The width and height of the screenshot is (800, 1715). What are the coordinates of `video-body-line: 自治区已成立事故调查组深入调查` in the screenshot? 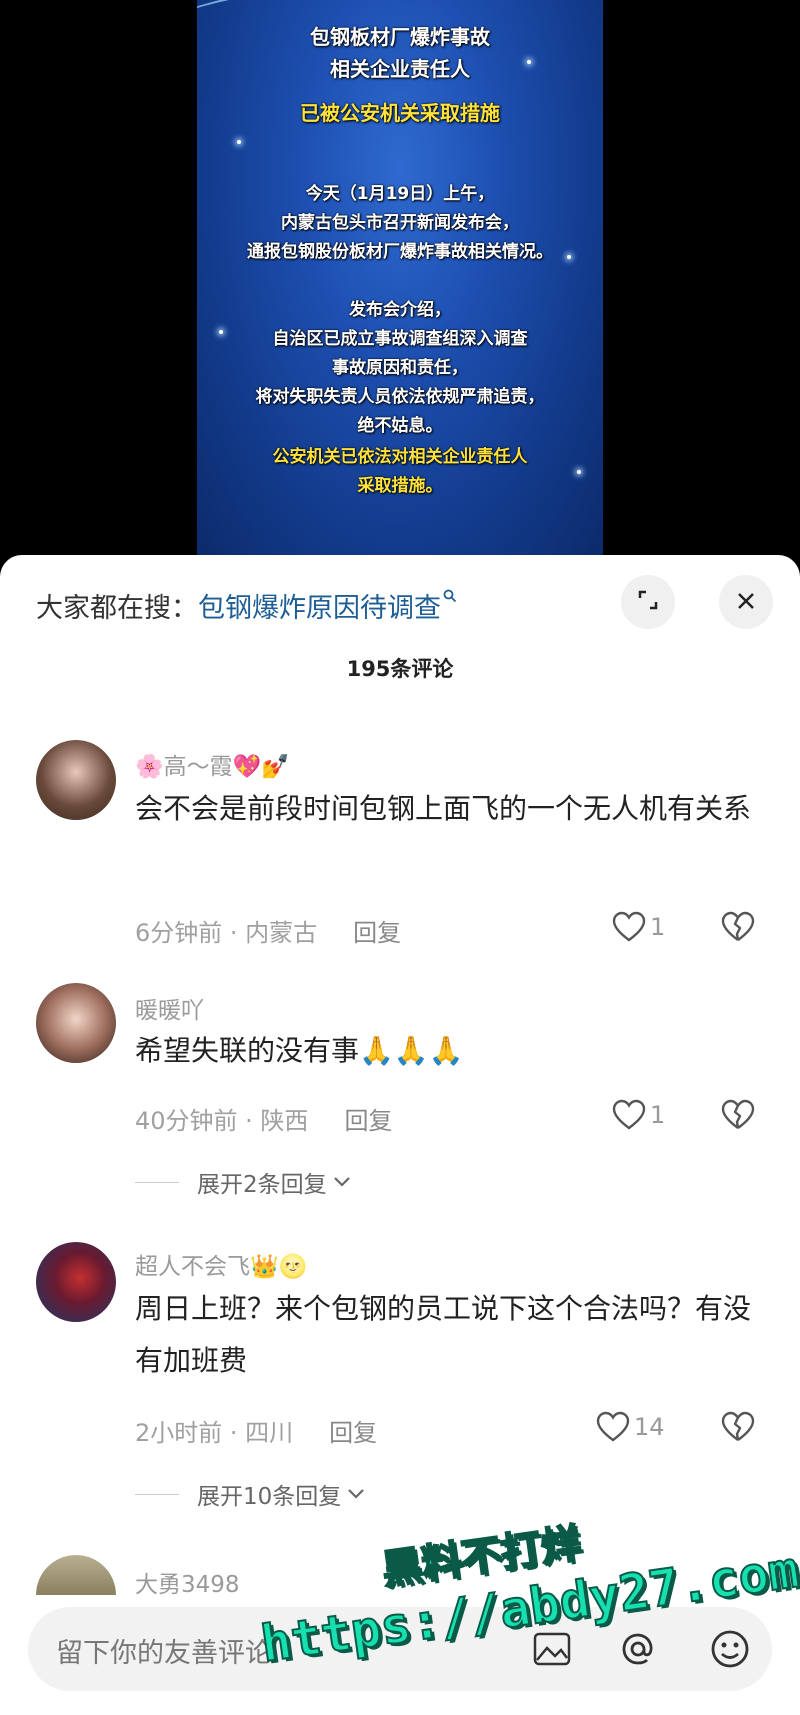 It's located at (400, 339).